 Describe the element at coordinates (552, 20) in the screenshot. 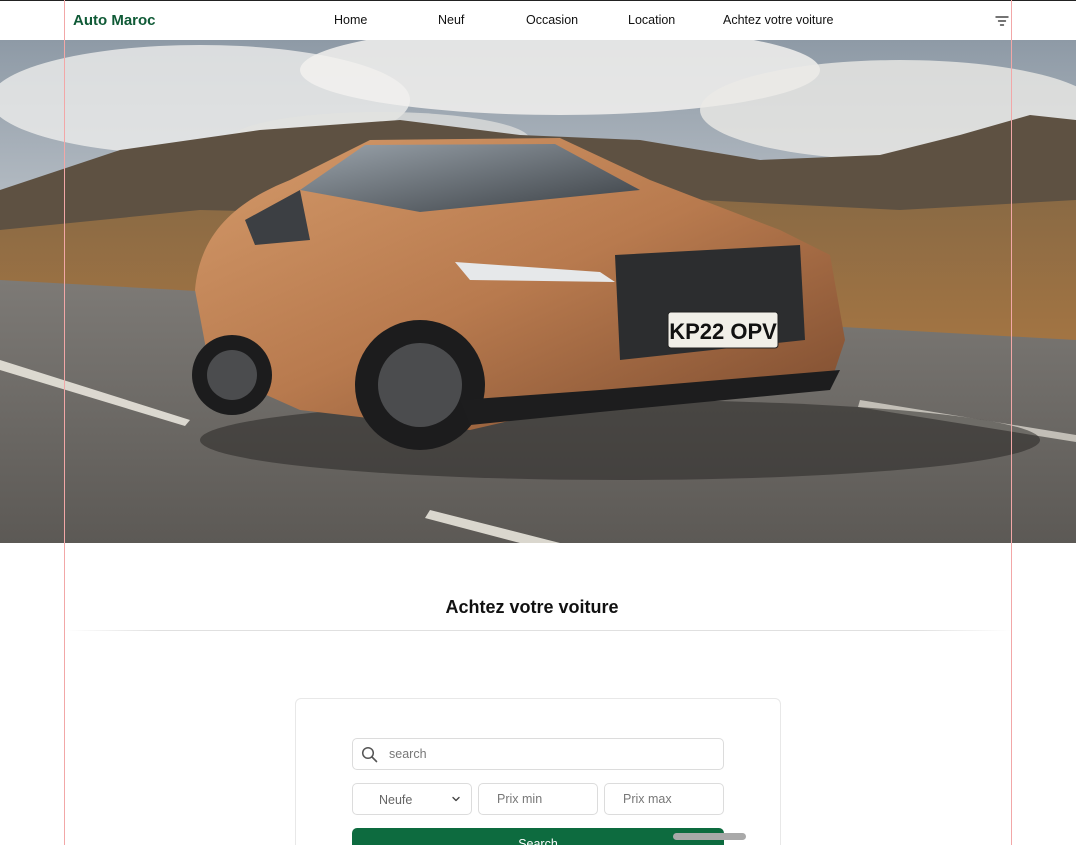

I see `nav-item-occasion: Occasion` at that location.